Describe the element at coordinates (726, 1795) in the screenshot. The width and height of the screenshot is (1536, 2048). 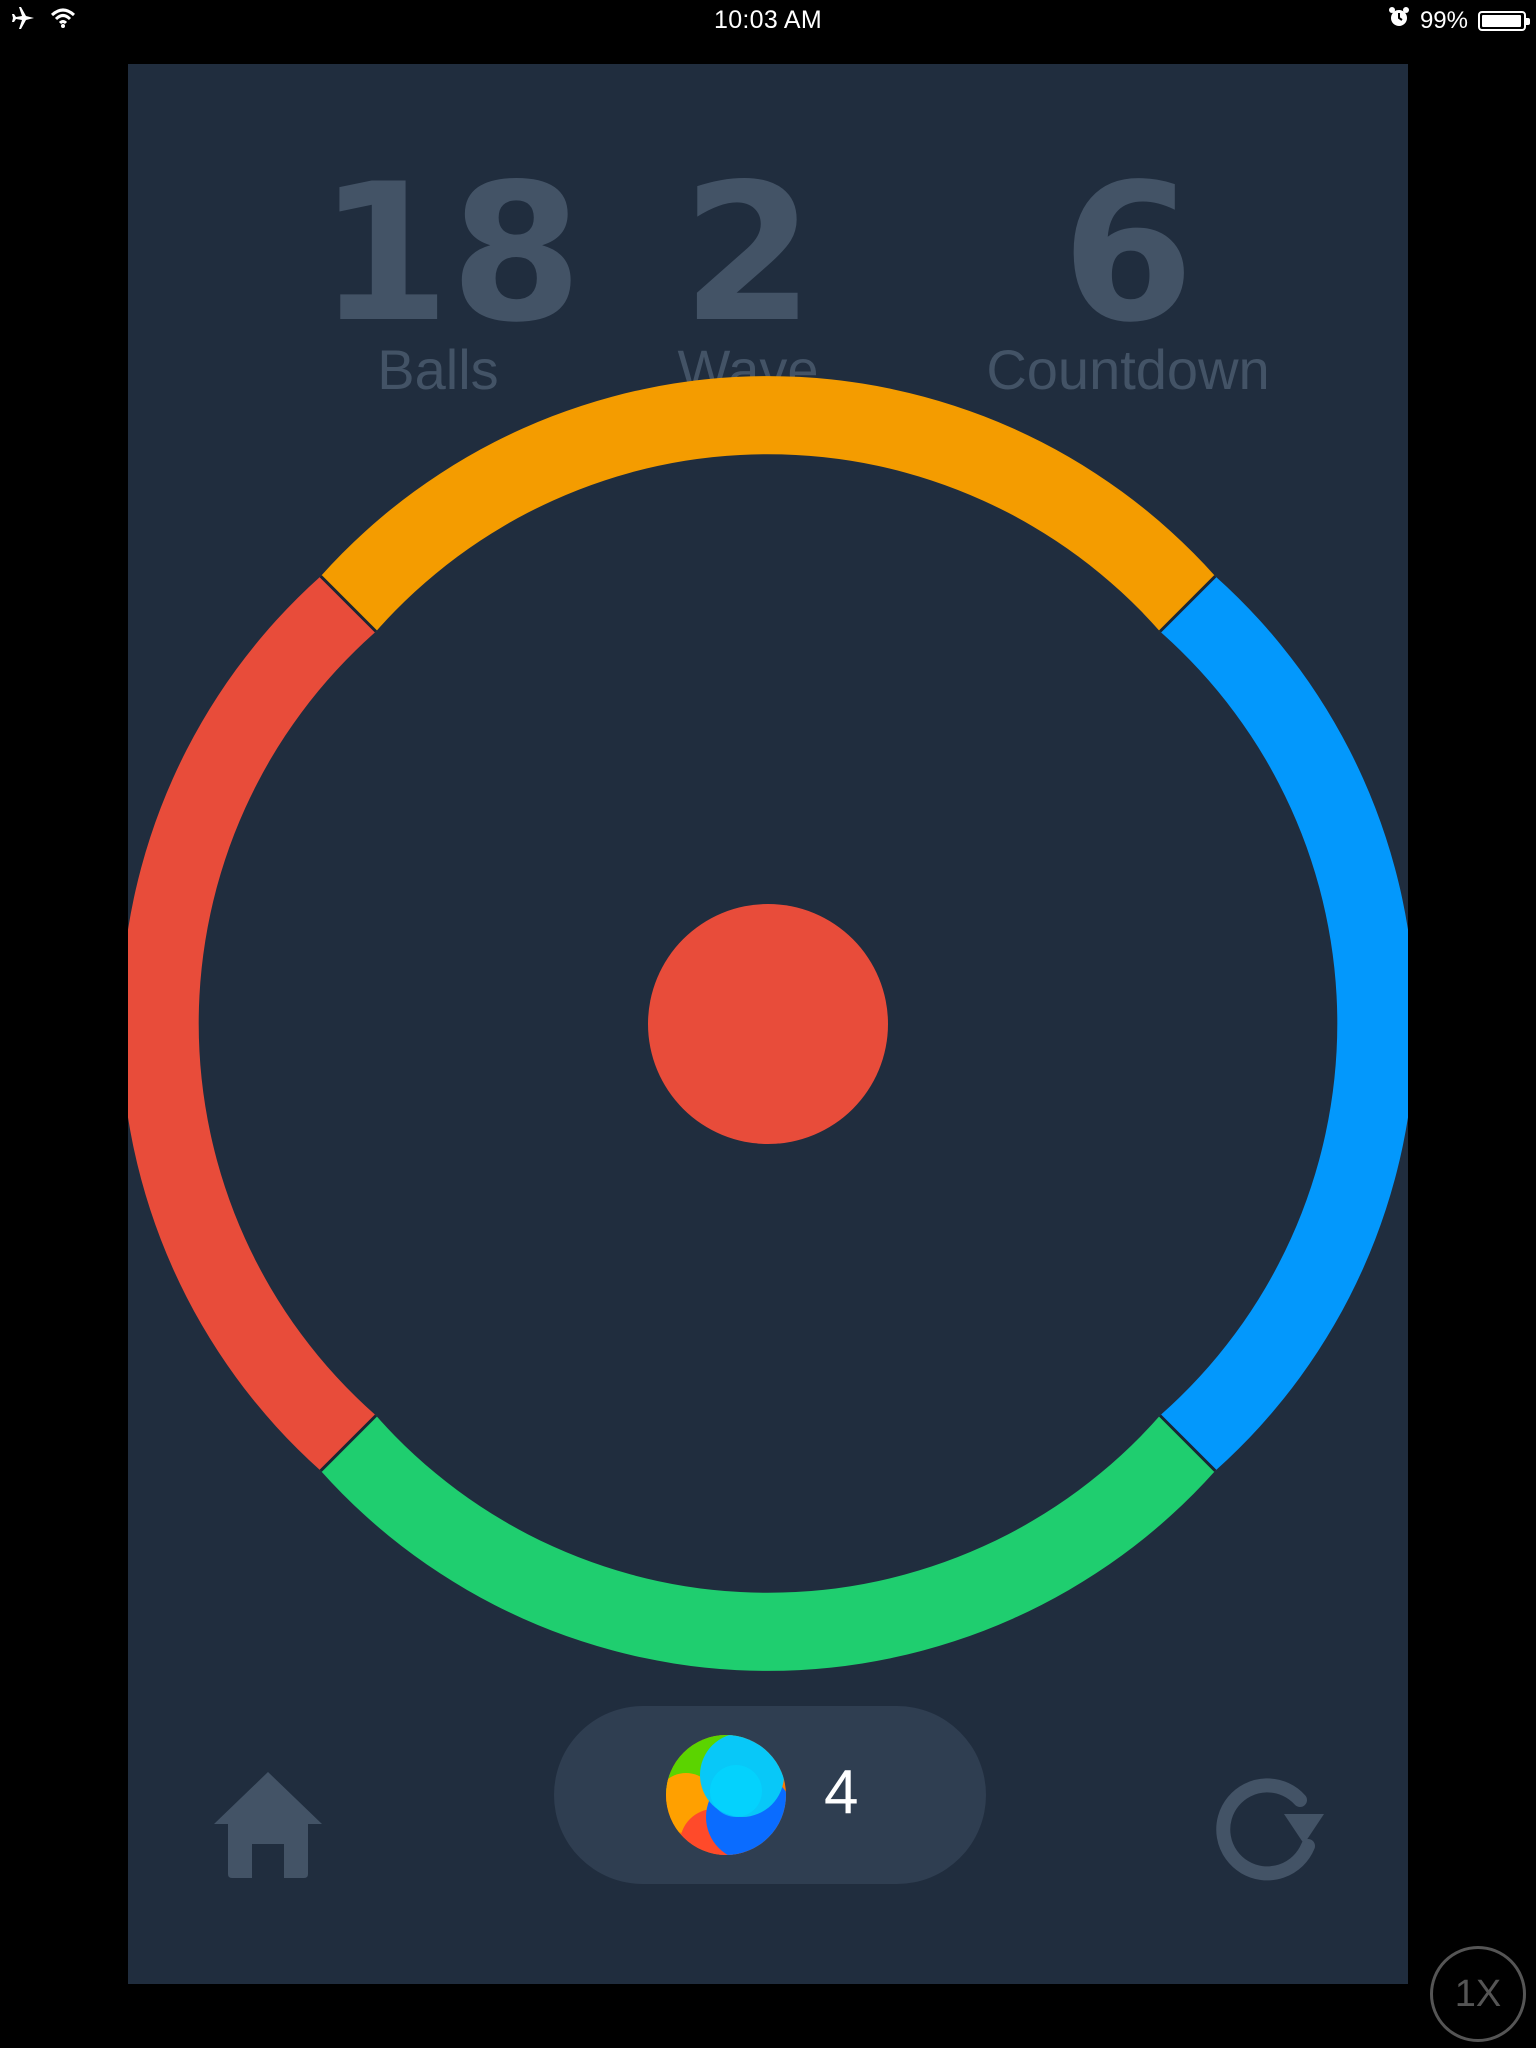
I see `color-orb-icon` at that location.